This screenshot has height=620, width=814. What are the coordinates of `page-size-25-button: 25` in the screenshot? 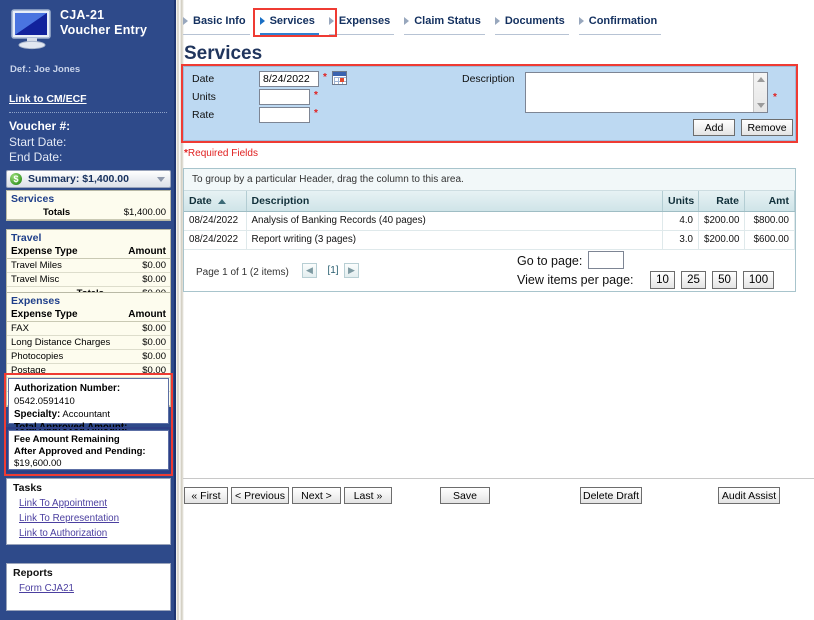 It's located at (693, 280).